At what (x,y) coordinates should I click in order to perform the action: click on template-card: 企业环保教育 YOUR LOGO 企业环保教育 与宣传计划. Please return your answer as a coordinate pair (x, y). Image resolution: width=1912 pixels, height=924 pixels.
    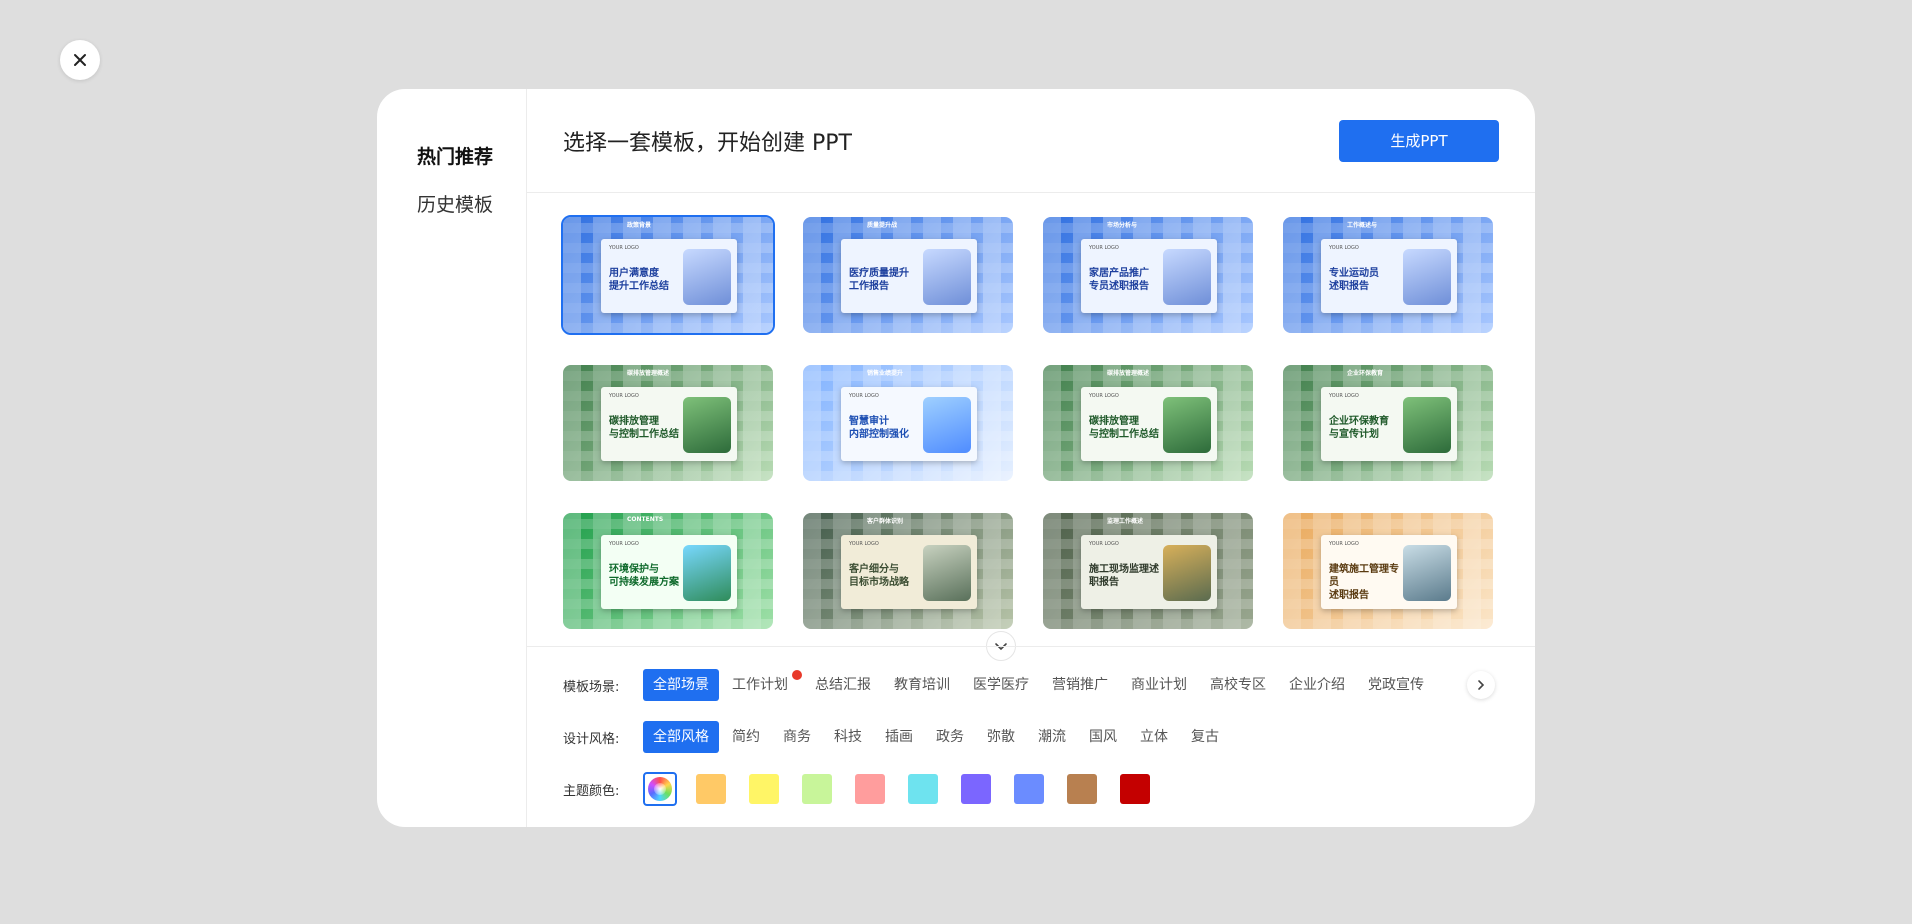
    Looking at the image, I should click on (1388, 423).